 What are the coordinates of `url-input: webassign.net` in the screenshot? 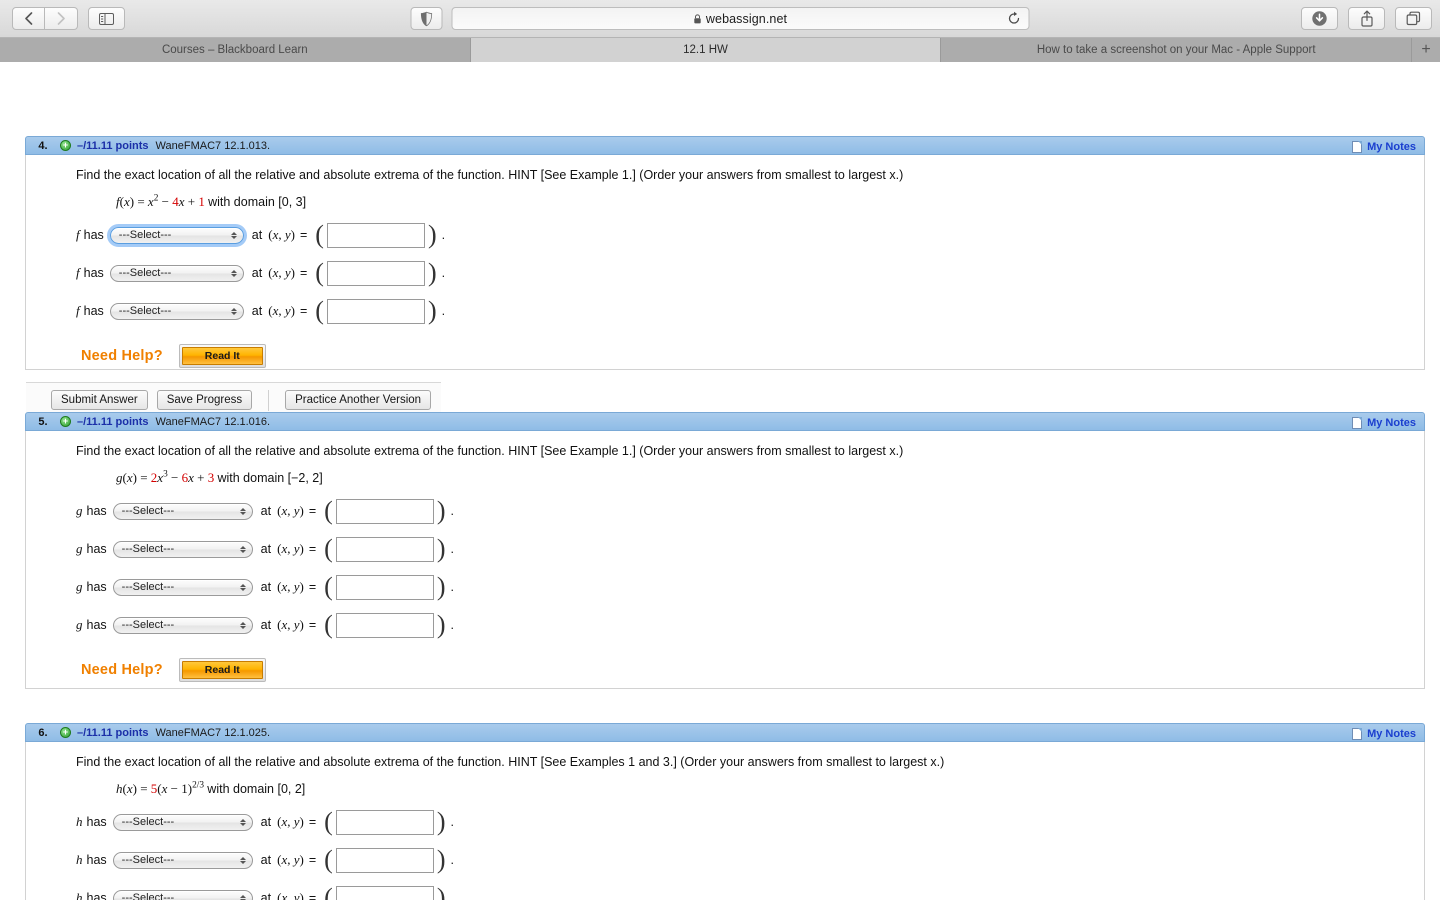 It's located at (740, 19).